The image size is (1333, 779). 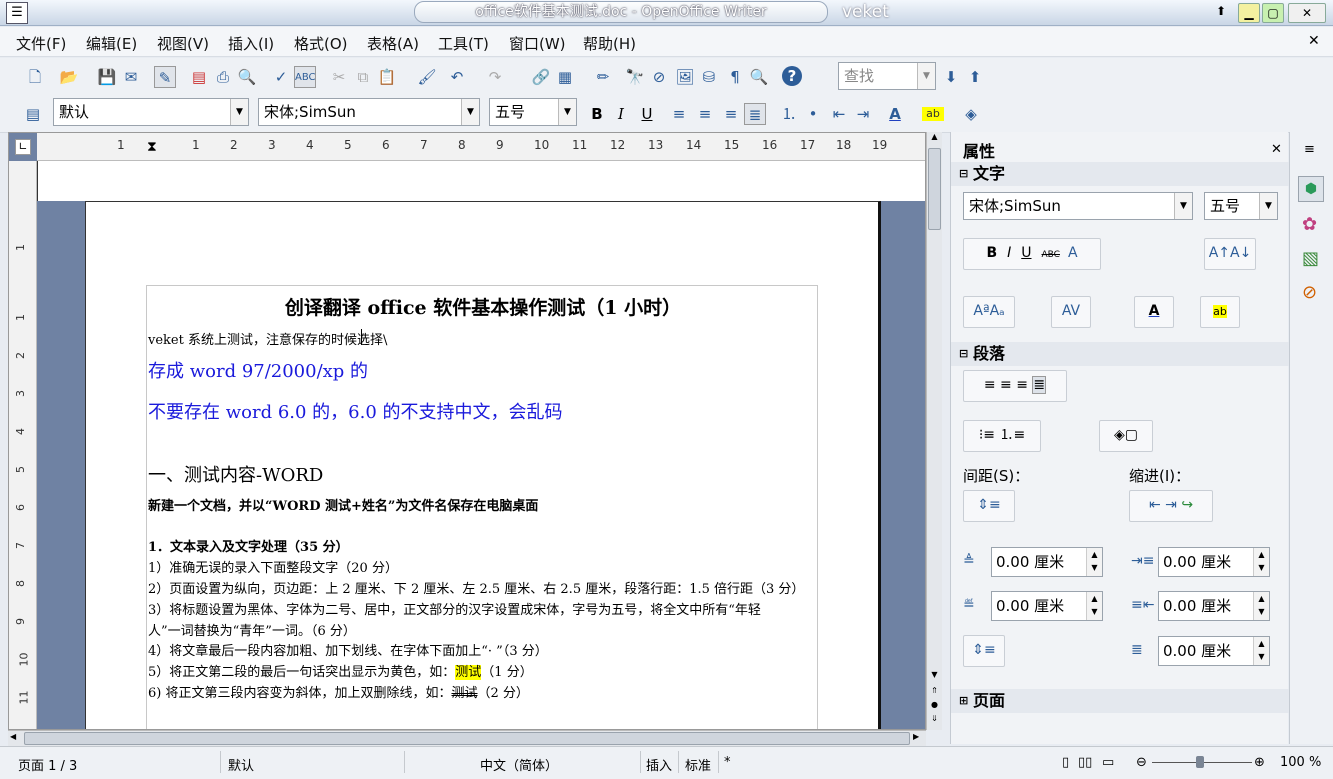 I want to click on formatting-marks-icon: ¶, so click(x=735, y=77).